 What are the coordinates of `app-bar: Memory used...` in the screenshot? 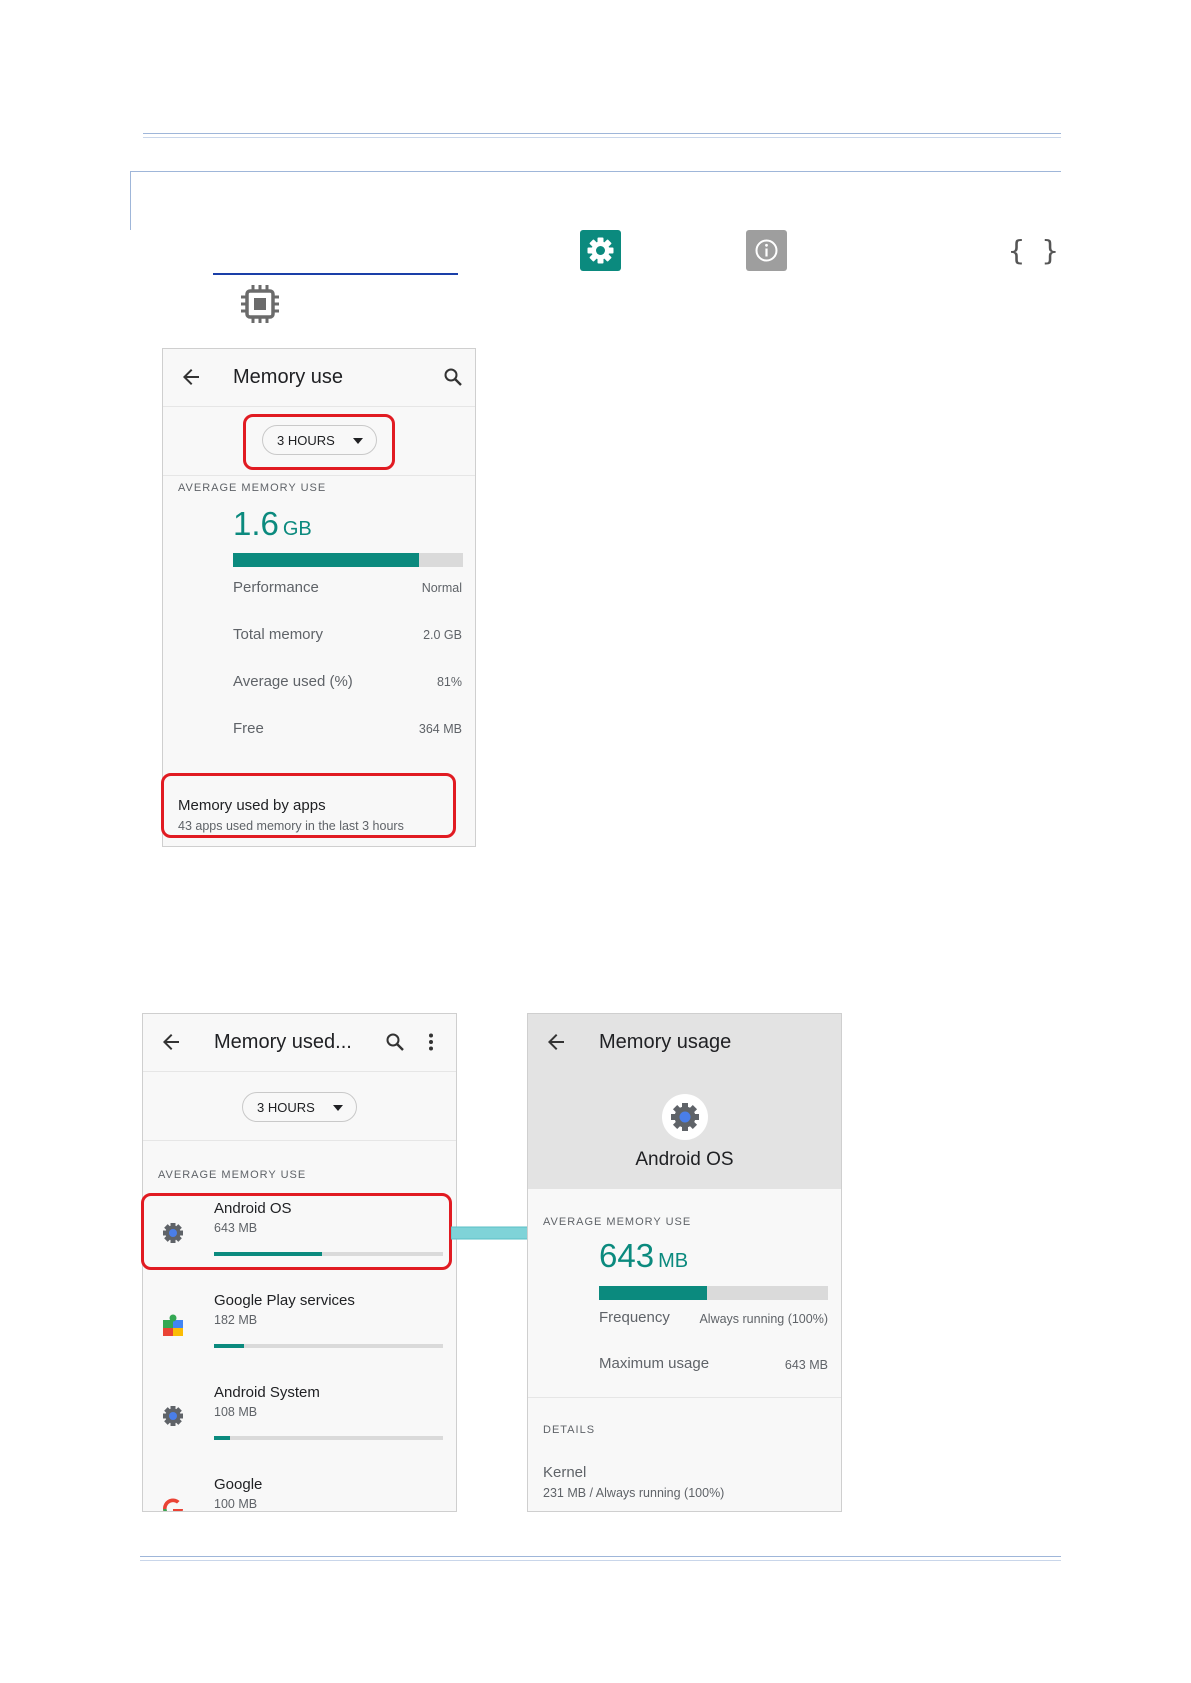 It's located at (299, 1043).